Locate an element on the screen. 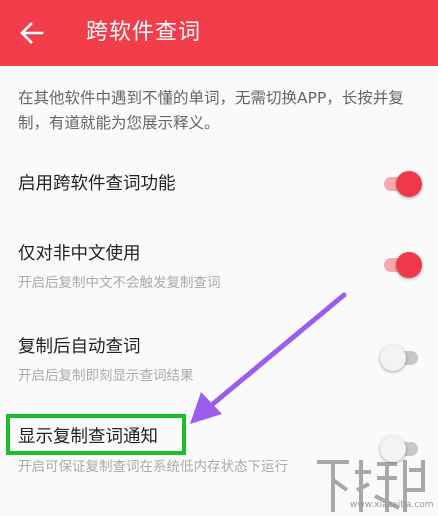 The height and width of the screenshot is (516, 438). toggle-enable-cross-app-lookup is located at coordinates (402, 184).